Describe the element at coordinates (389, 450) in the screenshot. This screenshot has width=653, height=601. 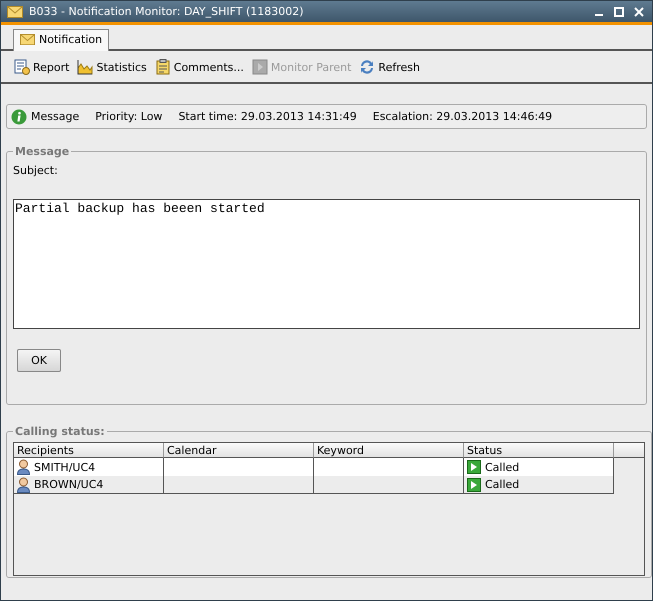
I see `column-header: Keyword` at that location.